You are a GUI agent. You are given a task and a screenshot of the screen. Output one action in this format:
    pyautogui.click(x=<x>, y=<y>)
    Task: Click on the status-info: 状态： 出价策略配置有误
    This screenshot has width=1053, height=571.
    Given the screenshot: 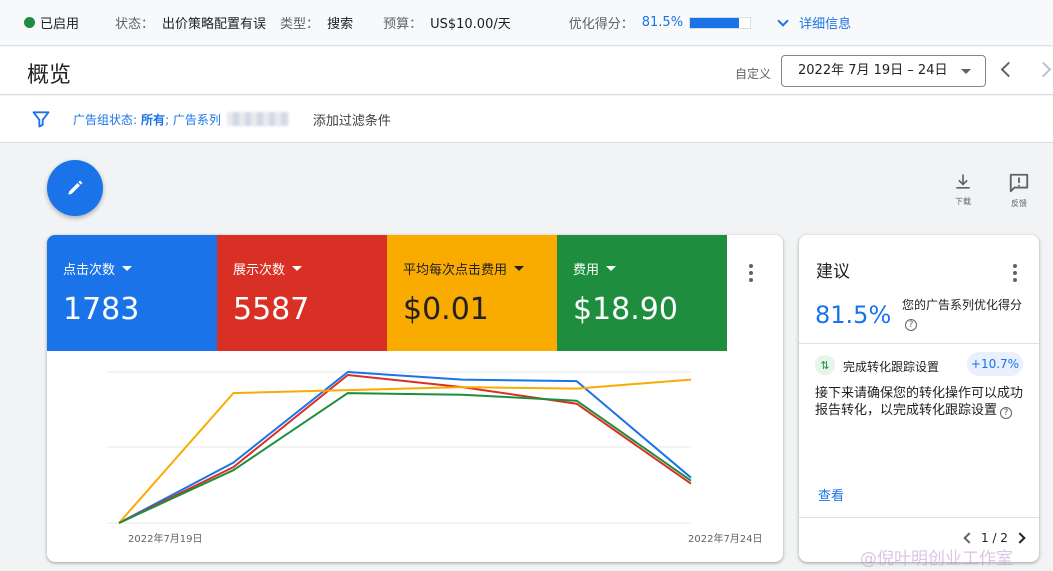 What is the action you would take?
    pyautogui.click(x=190, y=22)
    